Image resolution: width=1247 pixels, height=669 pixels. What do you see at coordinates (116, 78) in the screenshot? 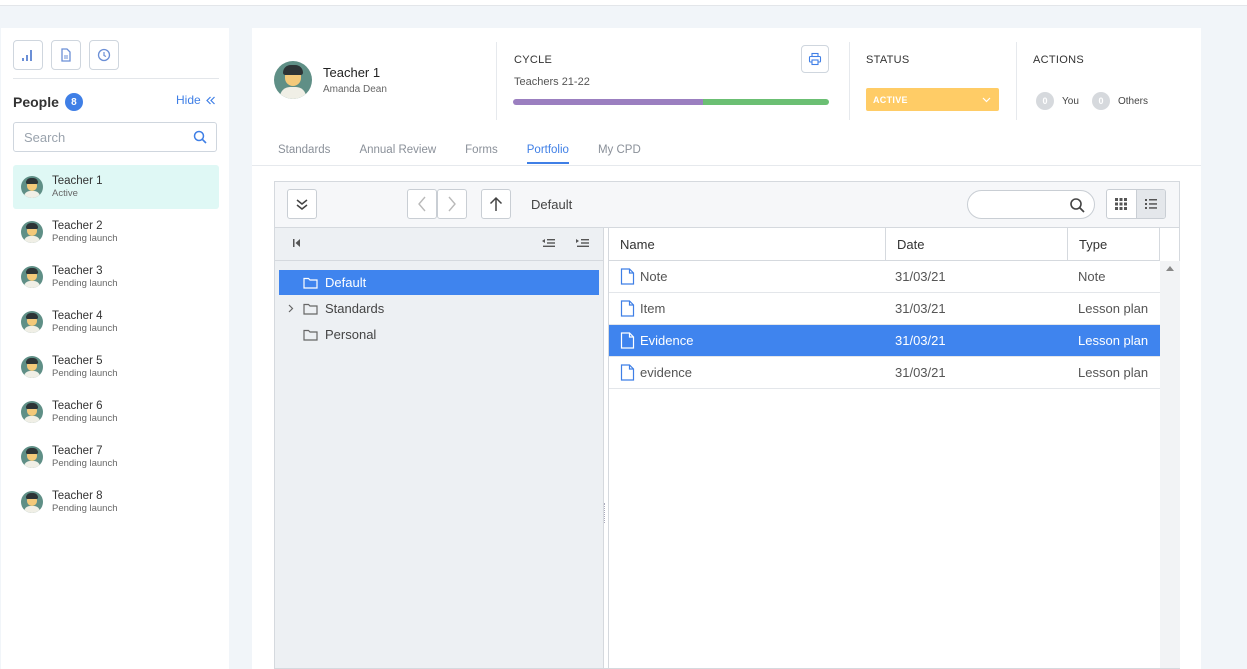
I see `sidebar-divider` at bounding box center [116, 78].